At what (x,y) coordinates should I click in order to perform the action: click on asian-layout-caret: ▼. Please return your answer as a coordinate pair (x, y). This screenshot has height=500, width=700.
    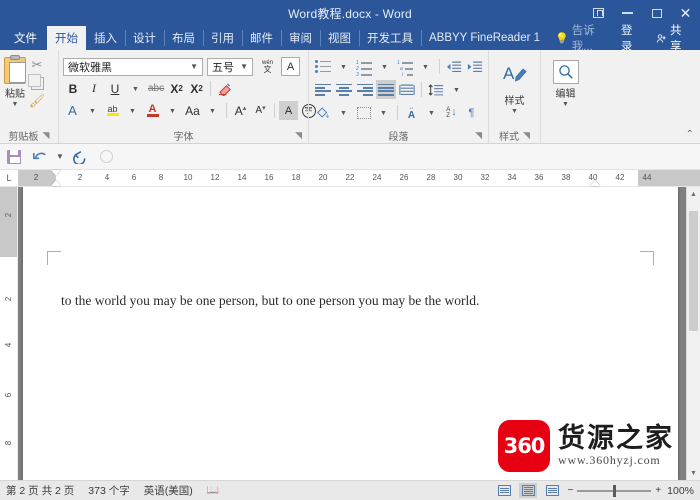
    Looking at the image, I should click on (431, 112).